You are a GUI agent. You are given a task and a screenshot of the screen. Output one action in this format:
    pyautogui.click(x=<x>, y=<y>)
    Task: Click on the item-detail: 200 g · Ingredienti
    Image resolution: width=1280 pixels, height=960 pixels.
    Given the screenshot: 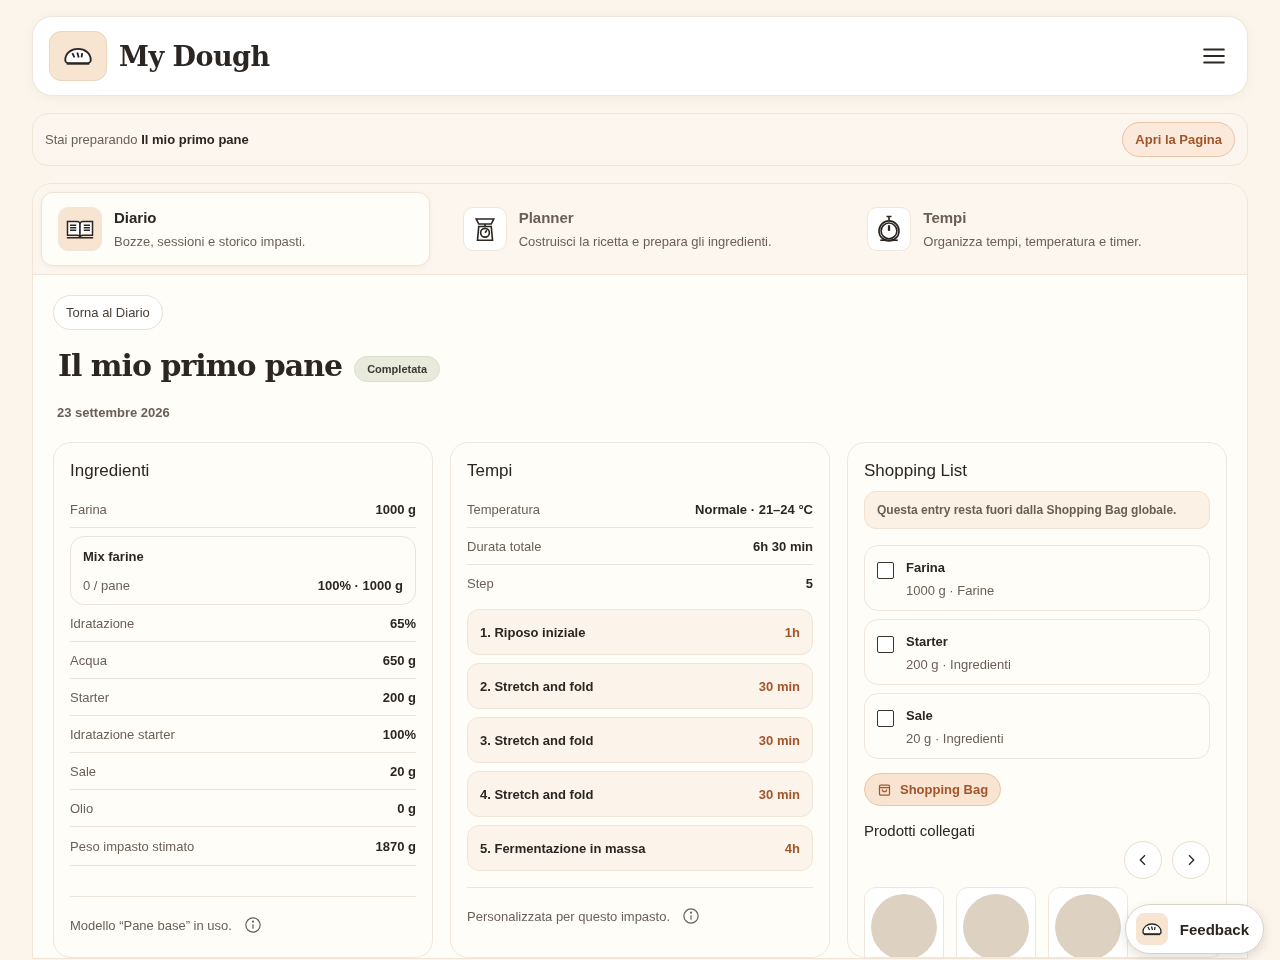 What is the action you would take?
    pyautogui.click(x=958, y=664)
    